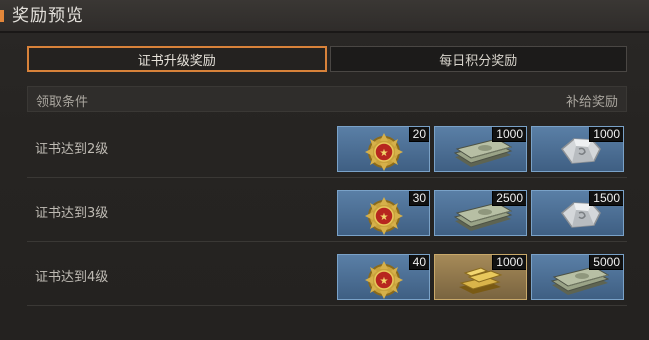 The image size is (649, 340). I want to click on reward-item-medal: ★ 20, so click(383, 149).